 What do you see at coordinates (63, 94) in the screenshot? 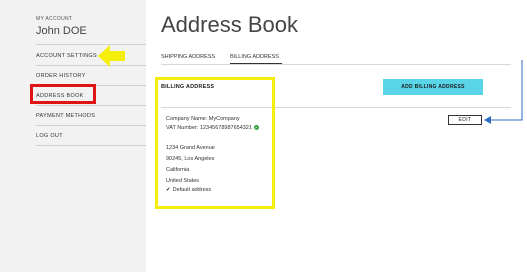
I see `annotation-red-box` at bounding box center [63, 94].